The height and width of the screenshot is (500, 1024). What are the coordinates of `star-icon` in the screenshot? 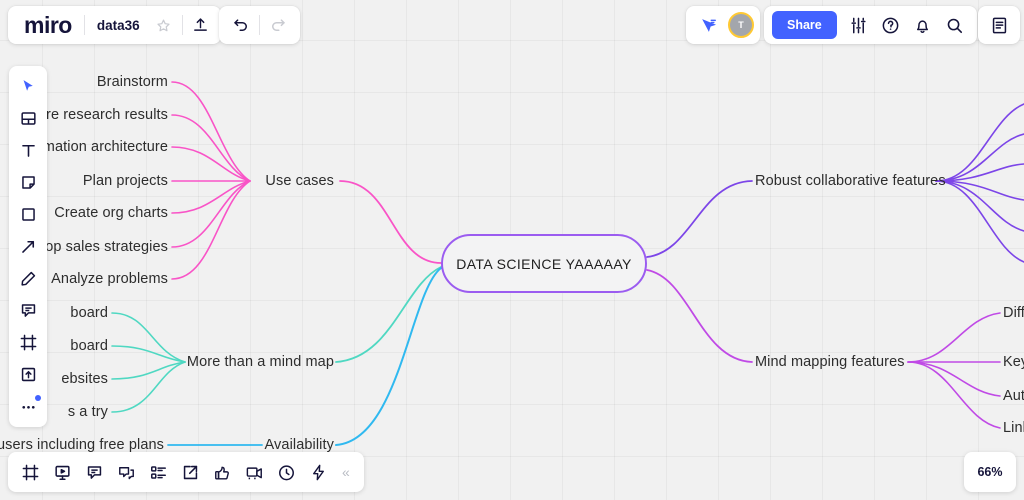 It's located at (164, 25).